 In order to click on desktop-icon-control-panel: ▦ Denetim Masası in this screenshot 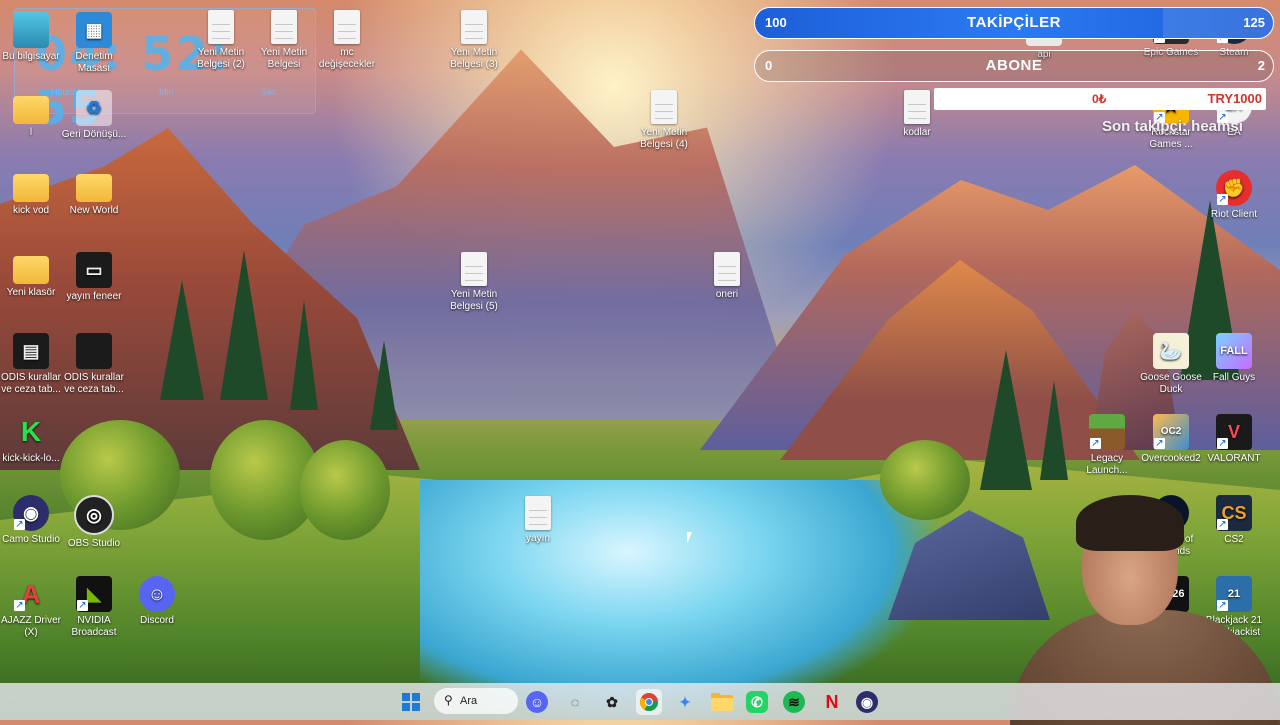, I will do `click(94, 43)`.